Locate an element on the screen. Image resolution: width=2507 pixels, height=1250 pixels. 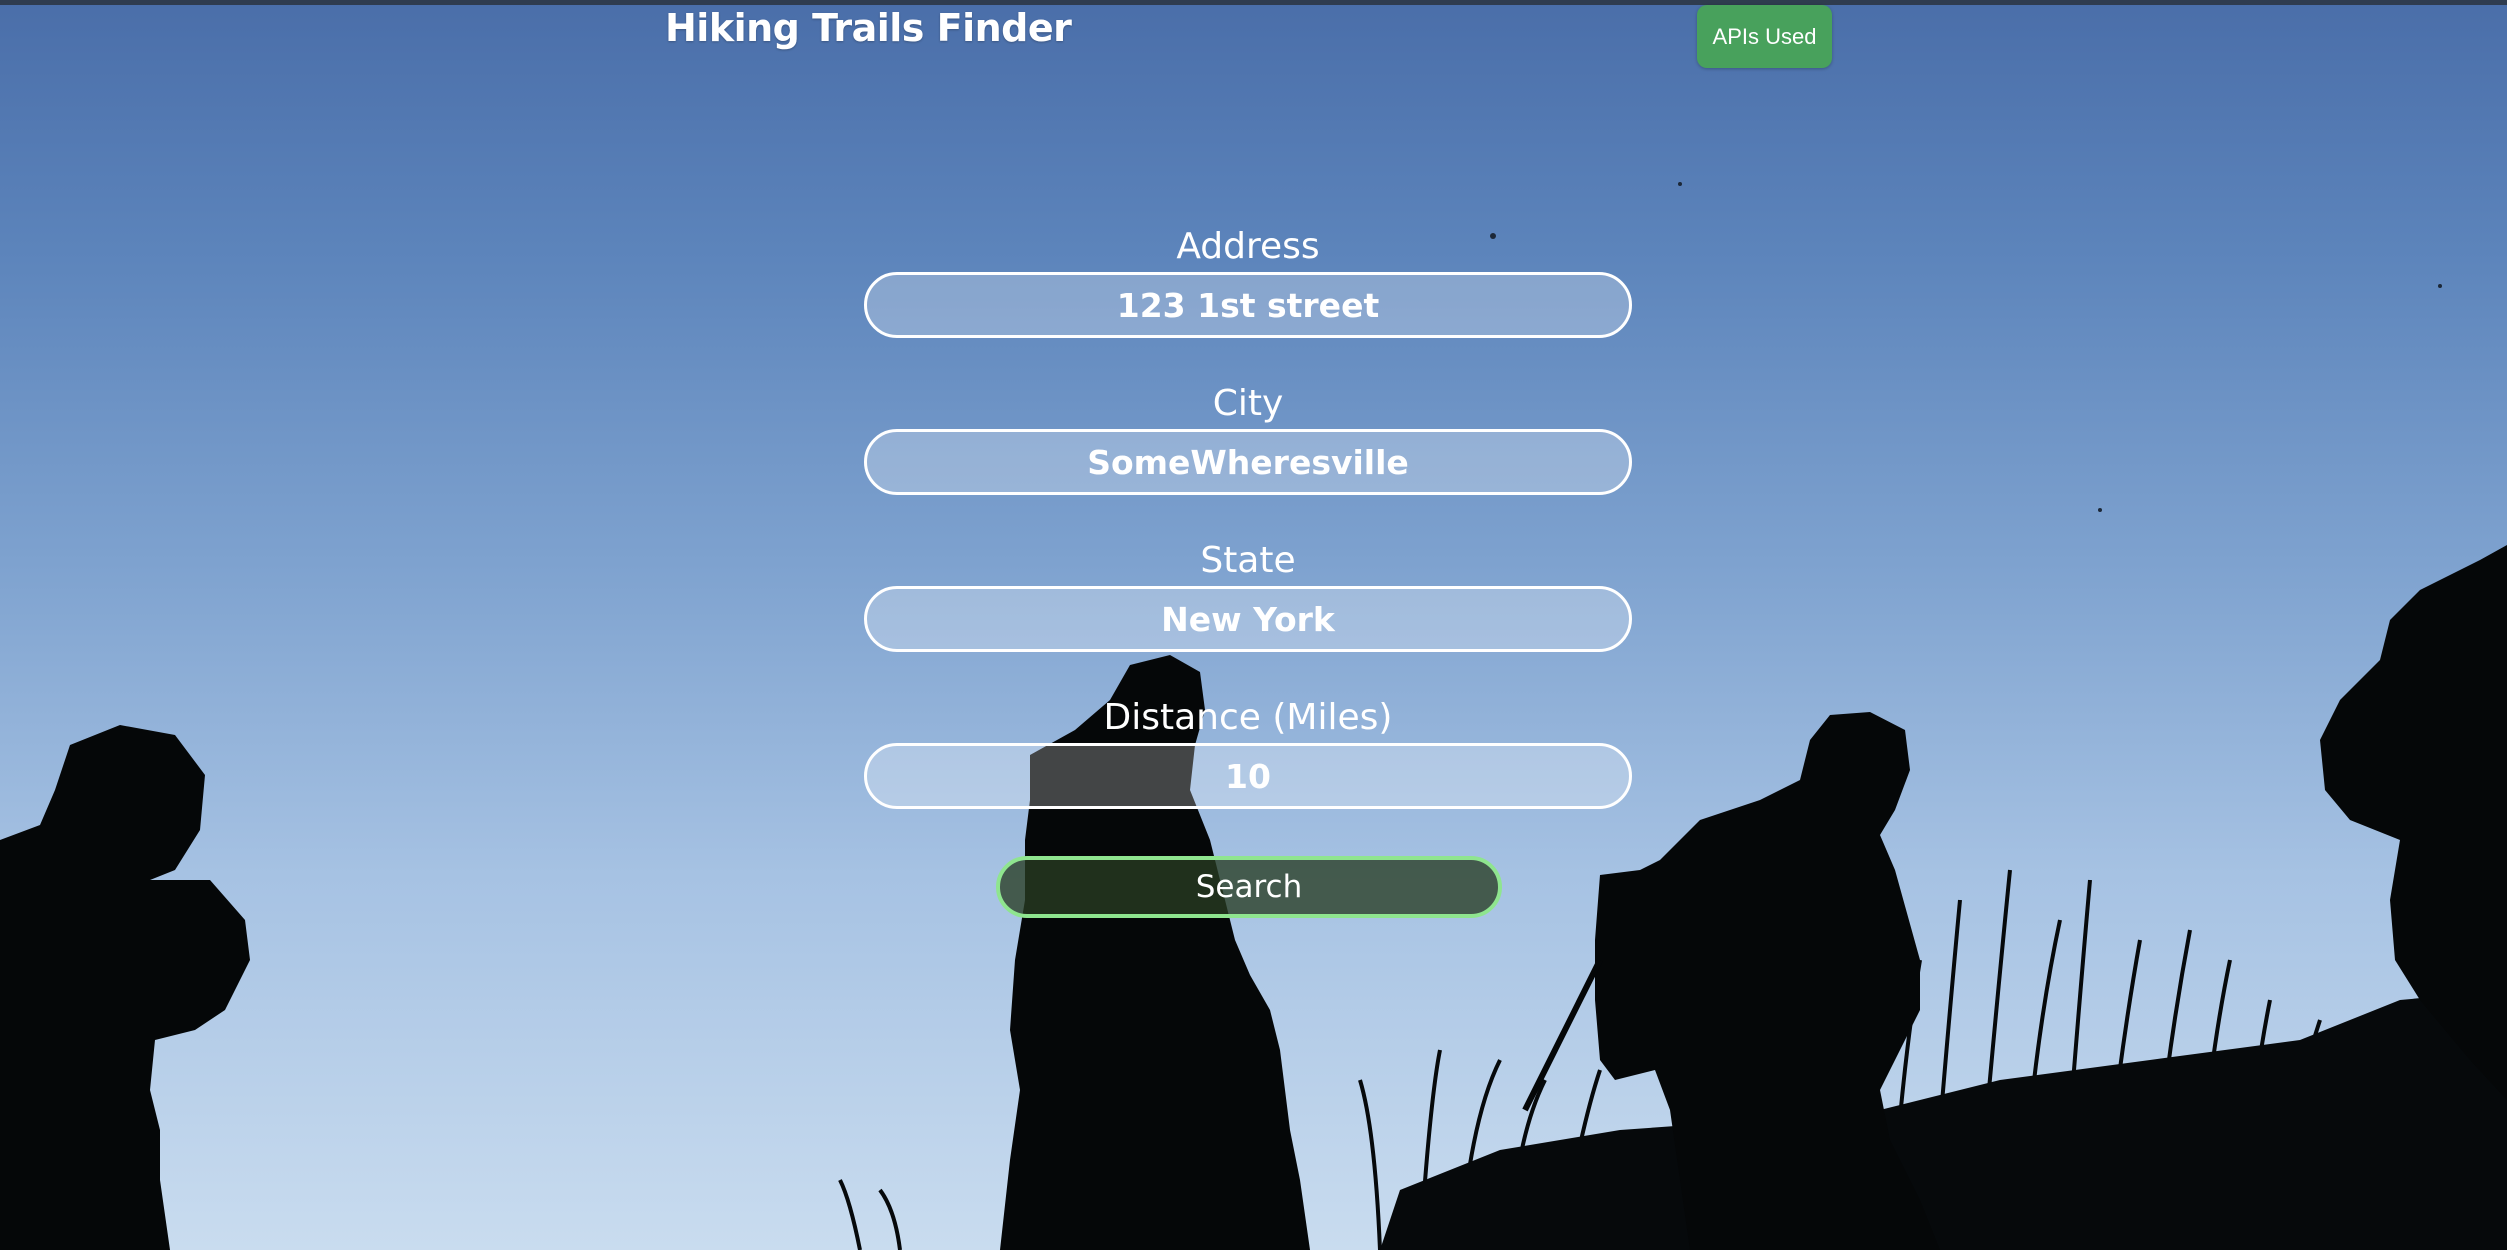
distance-field-group: Distance (Miles) is located at coordinates (1248, 771).